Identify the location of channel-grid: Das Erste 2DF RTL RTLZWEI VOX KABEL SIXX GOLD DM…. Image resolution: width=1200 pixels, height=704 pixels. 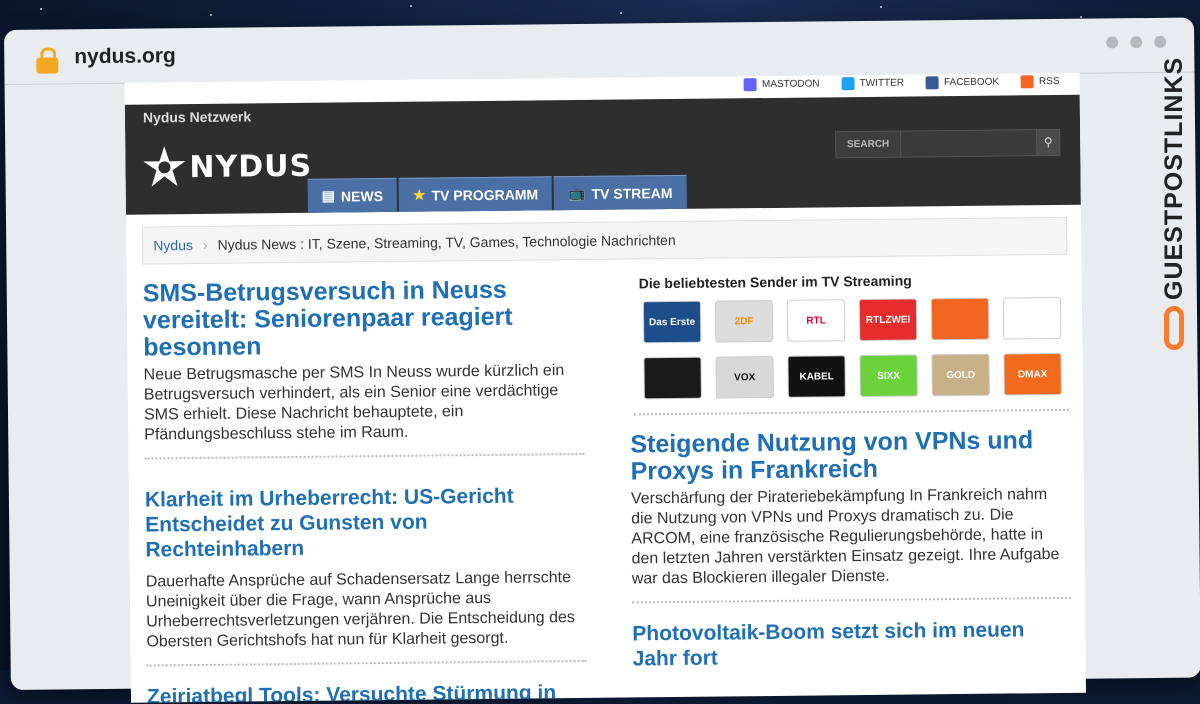
(855, 348).